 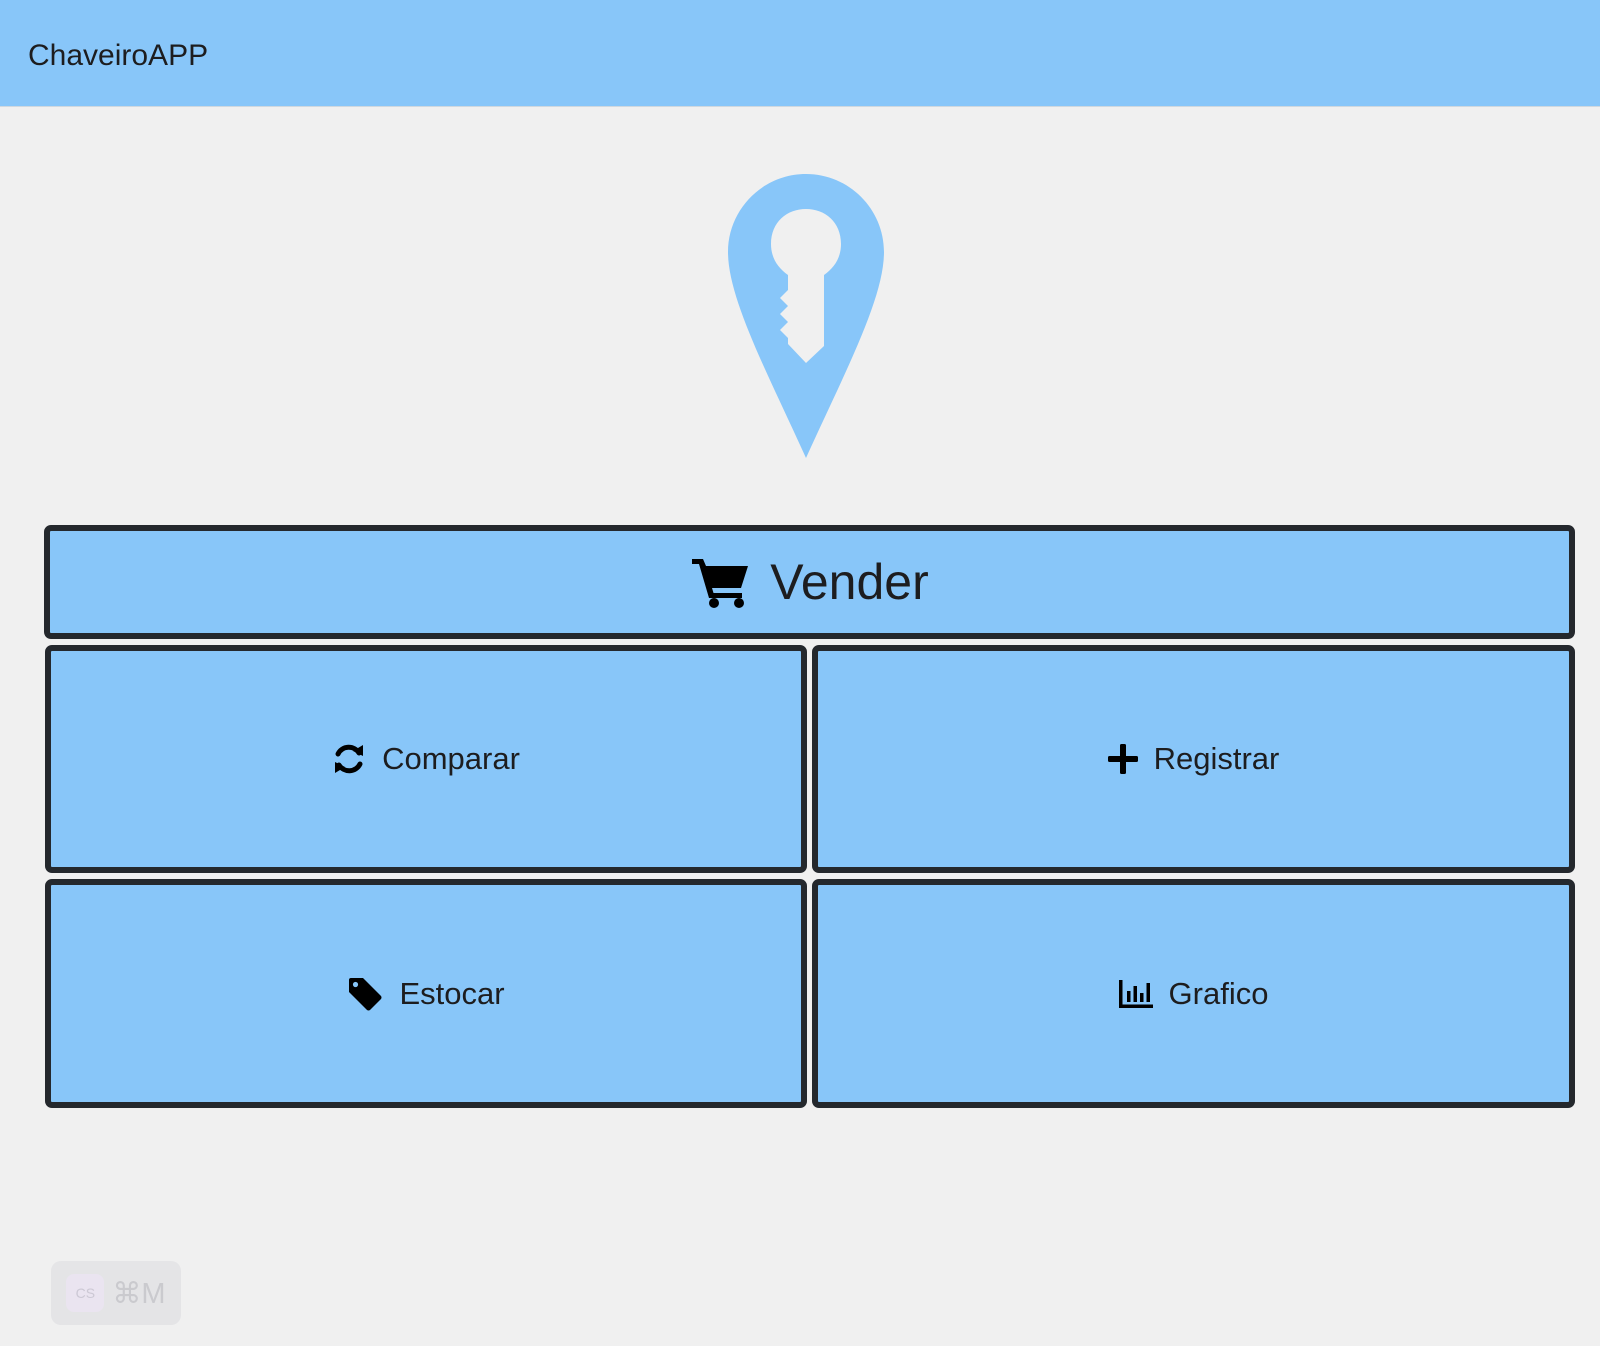 What do you see at coordinates (118, 56) in the screenshot?
I see `app-title: ChaveiroAPP` at bounding box center [118, 56].